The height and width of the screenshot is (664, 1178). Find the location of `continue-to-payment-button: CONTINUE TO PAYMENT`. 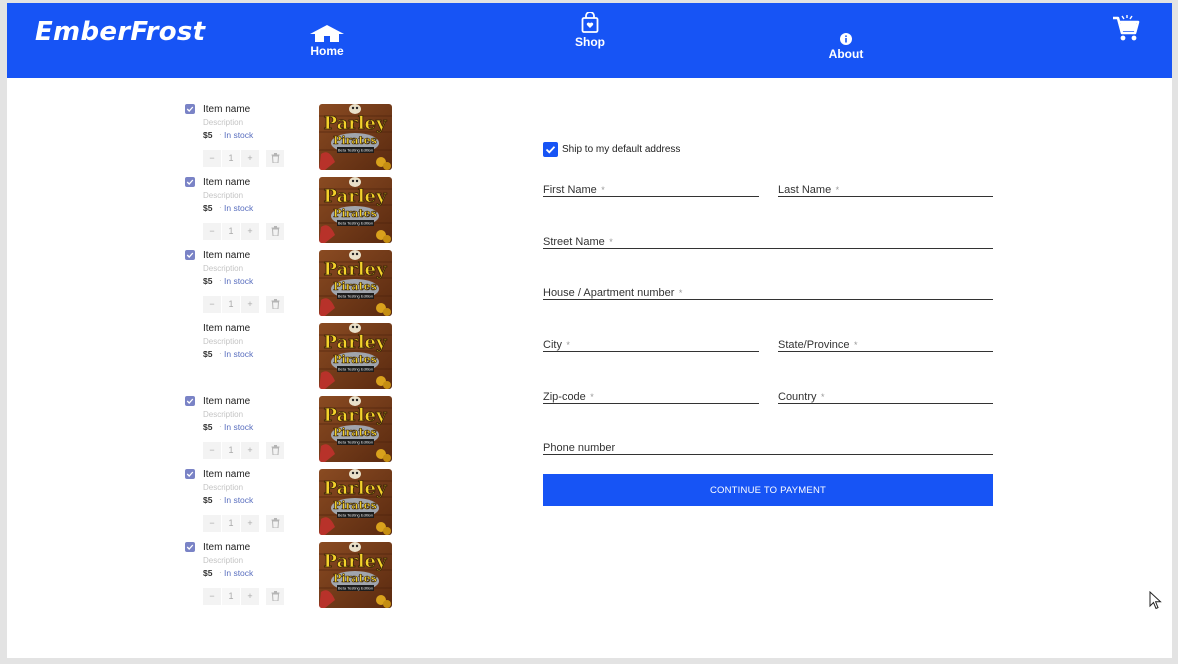

continue-to-payment-button: CONTINUE TO PAYMENT is located at coordinates (768, 490).